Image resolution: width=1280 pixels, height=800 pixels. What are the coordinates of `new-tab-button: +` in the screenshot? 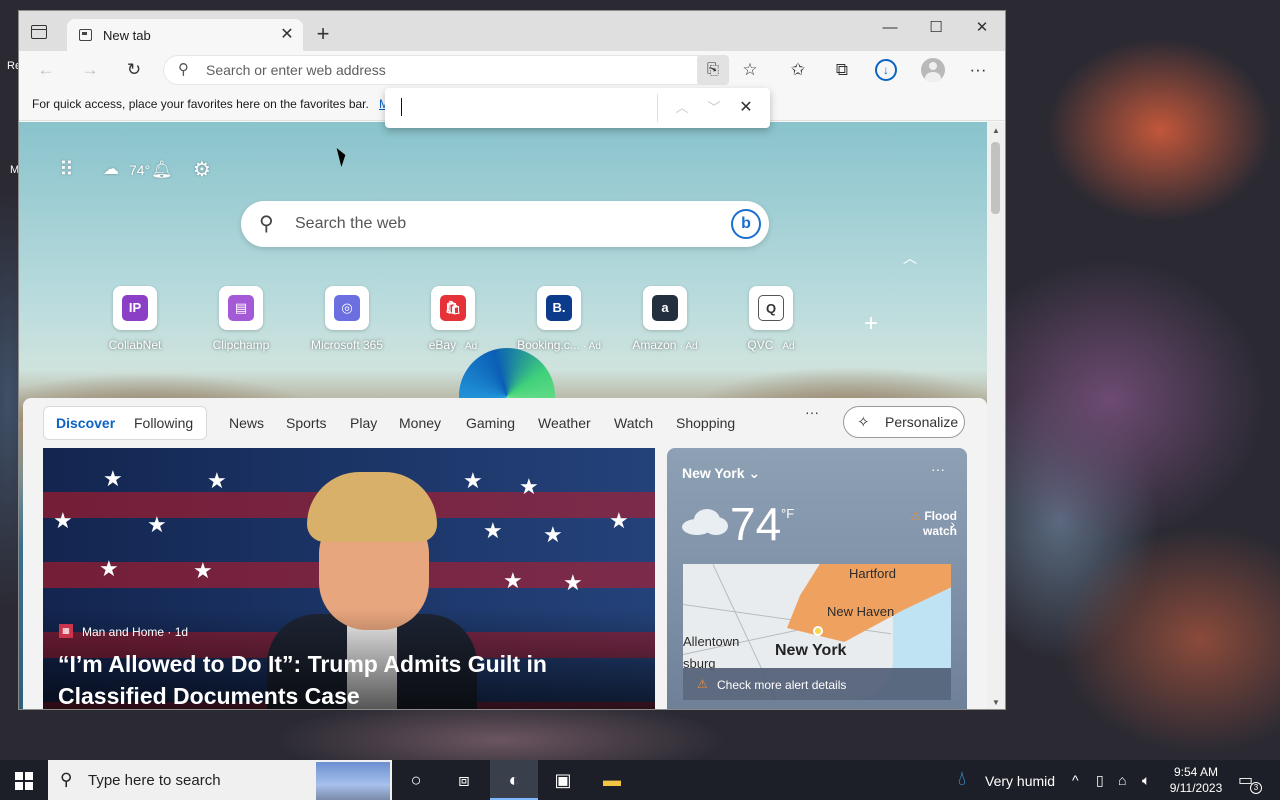 It's located at (323, 35).